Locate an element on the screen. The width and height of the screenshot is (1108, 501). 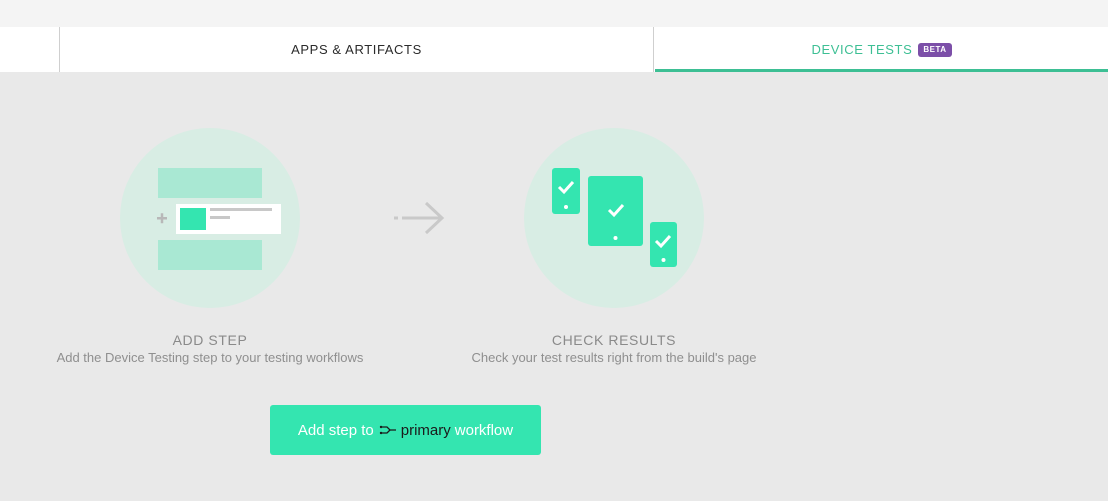
add-step-to-workflow-button: Add step to primary workflow is located at coordinates (405, 430).